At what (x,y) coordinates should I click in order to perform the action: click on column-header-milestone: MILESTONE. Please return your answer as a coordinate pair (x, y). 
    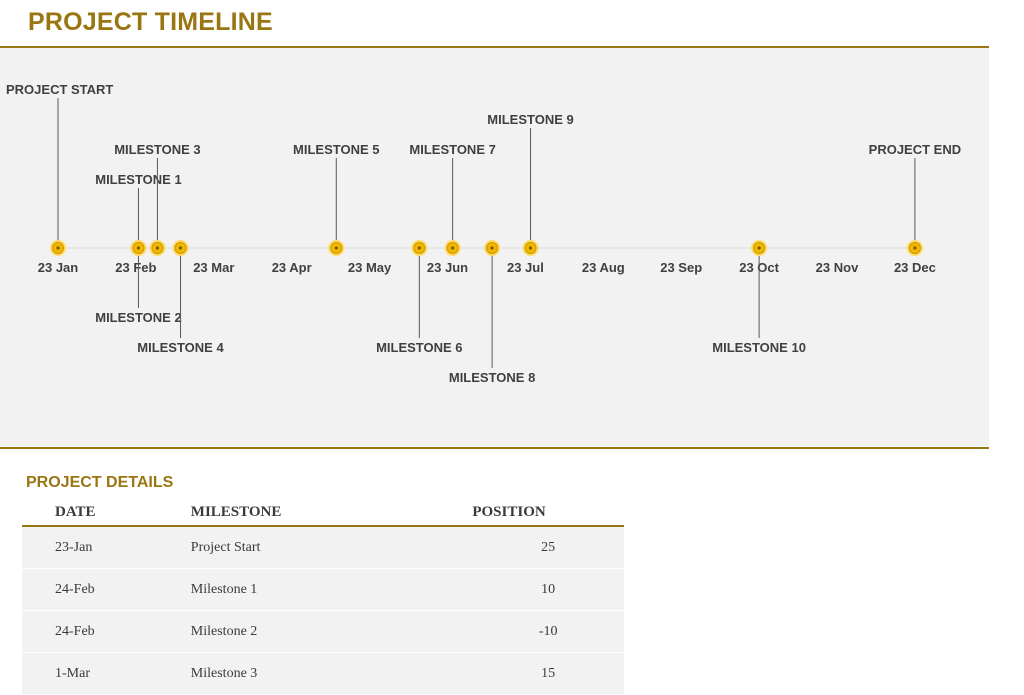
    Looking at the image, I should click on (331, 513).